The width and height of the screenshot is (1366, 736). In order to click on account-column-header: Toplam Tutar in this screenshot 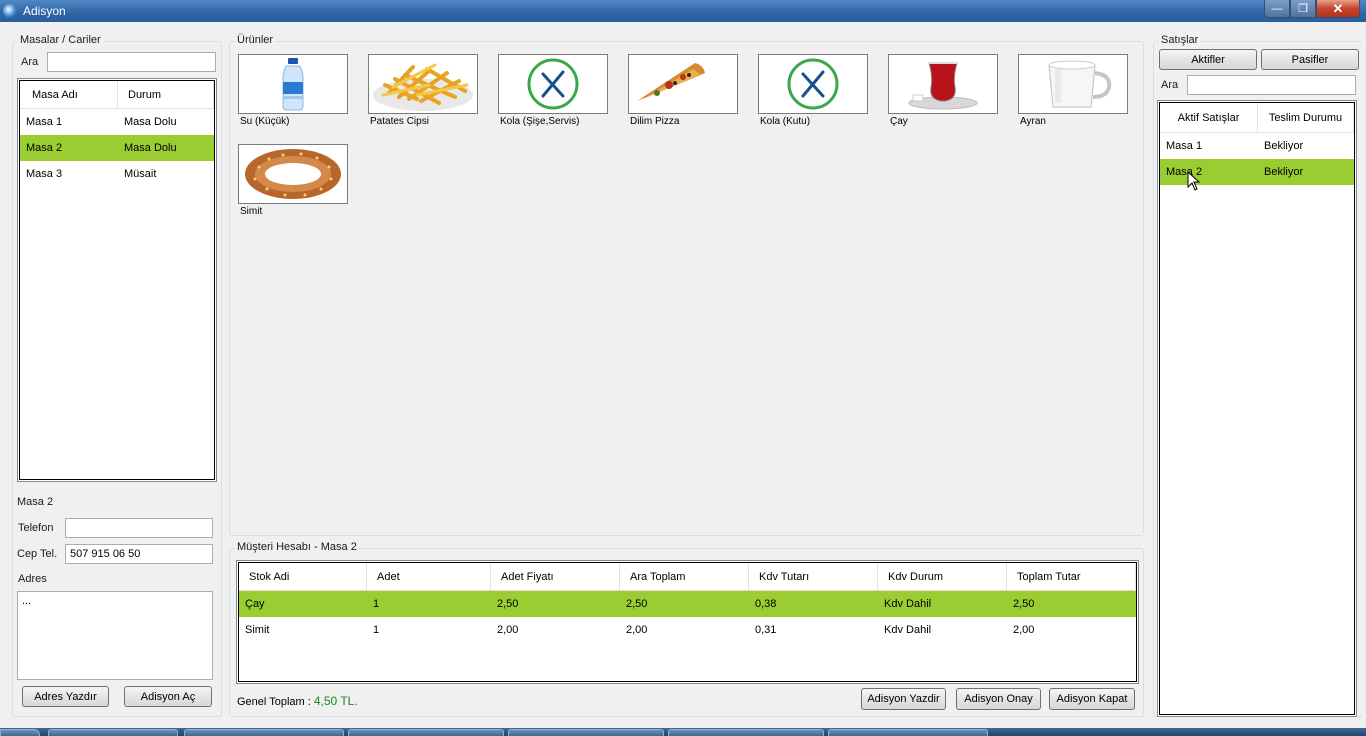, I will do `click(1071, 576)`.